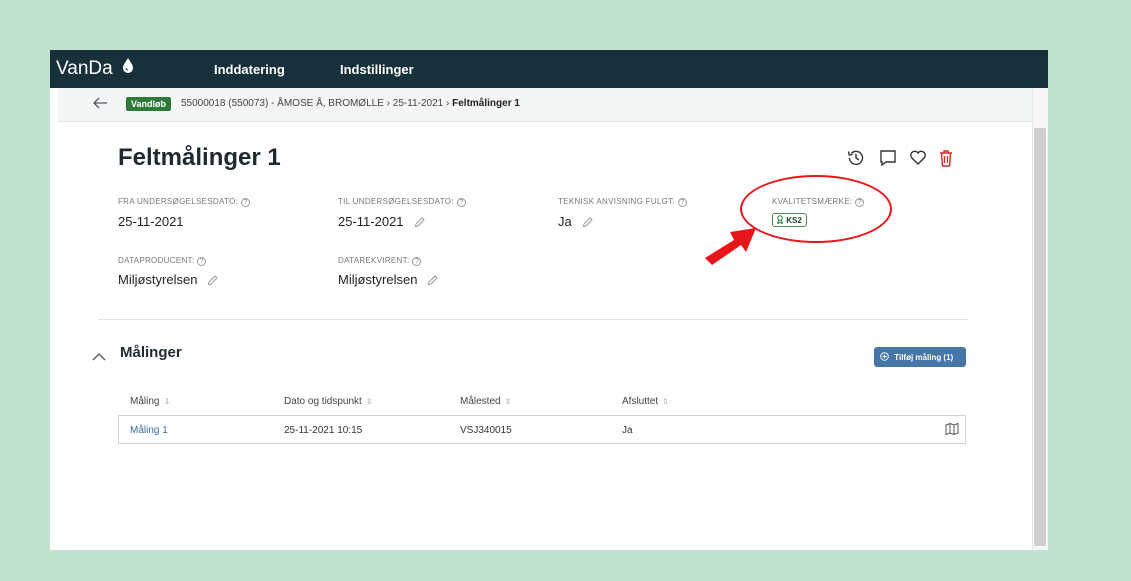  What do you see at coordinates (149, 430) in the screenshot?
I see `cell-maaling: Måling 1` at bounding box center [149, 430].